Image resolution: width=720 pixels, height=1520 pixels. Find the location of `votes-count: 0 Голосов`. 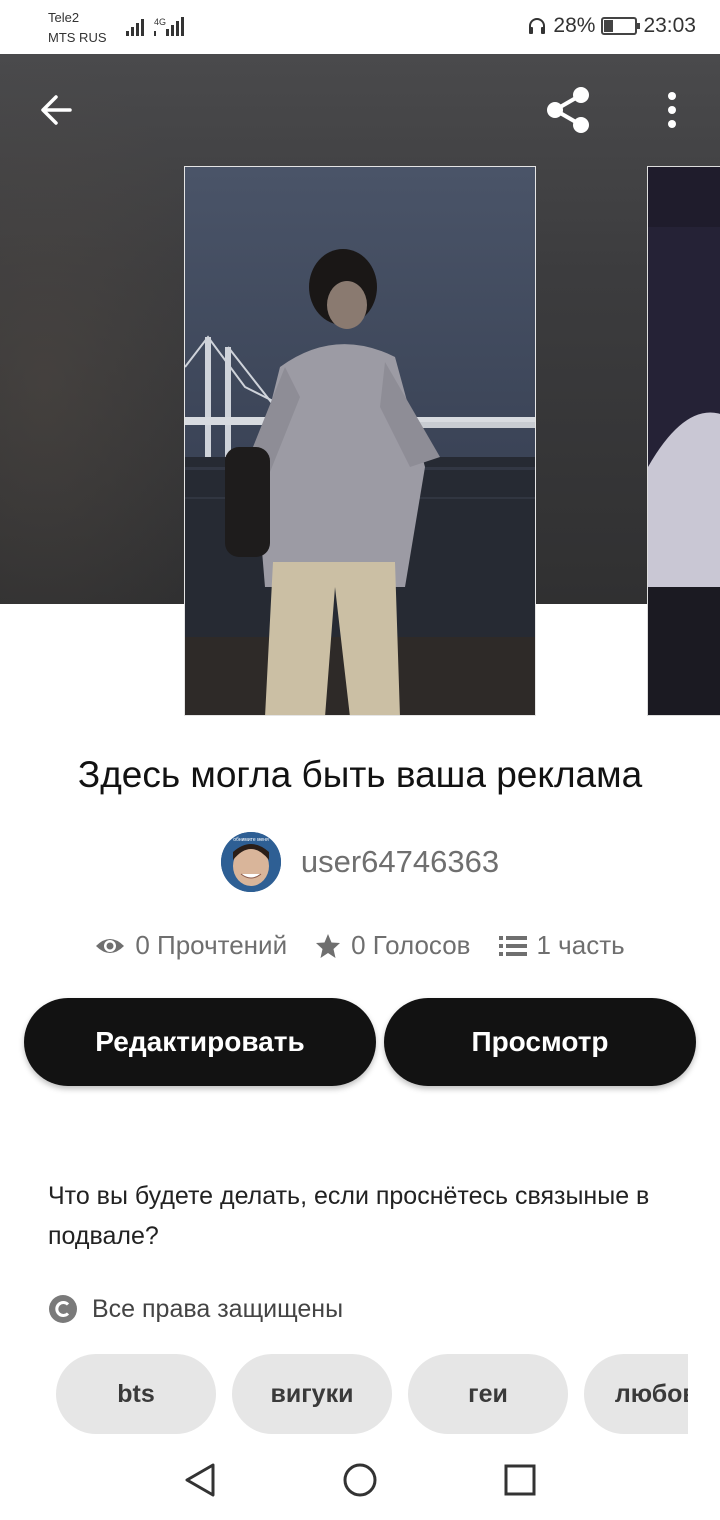

votes-count: 0 Голосов is located at coordinates (411, 945).